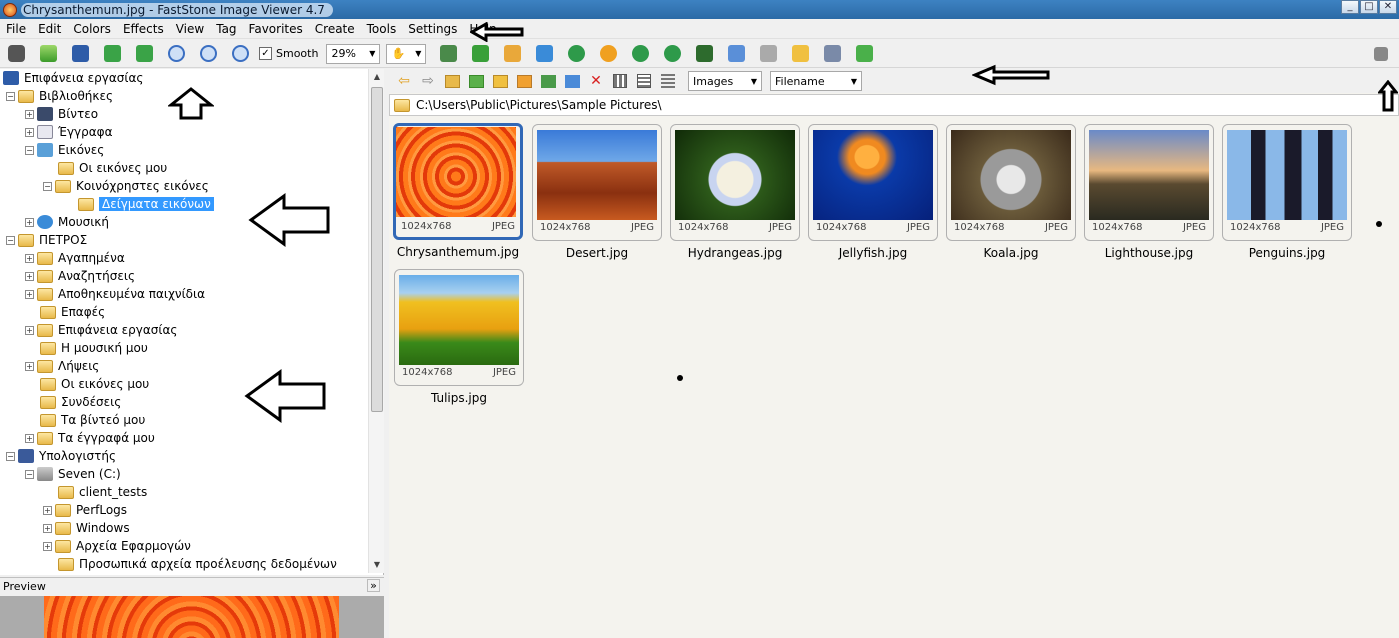 The width and height of the screenshot is (1399, 638). Describe the element at coordinates (67, 222) in the screenshot. I see `tree-node-music: + Μουσική` at that location.